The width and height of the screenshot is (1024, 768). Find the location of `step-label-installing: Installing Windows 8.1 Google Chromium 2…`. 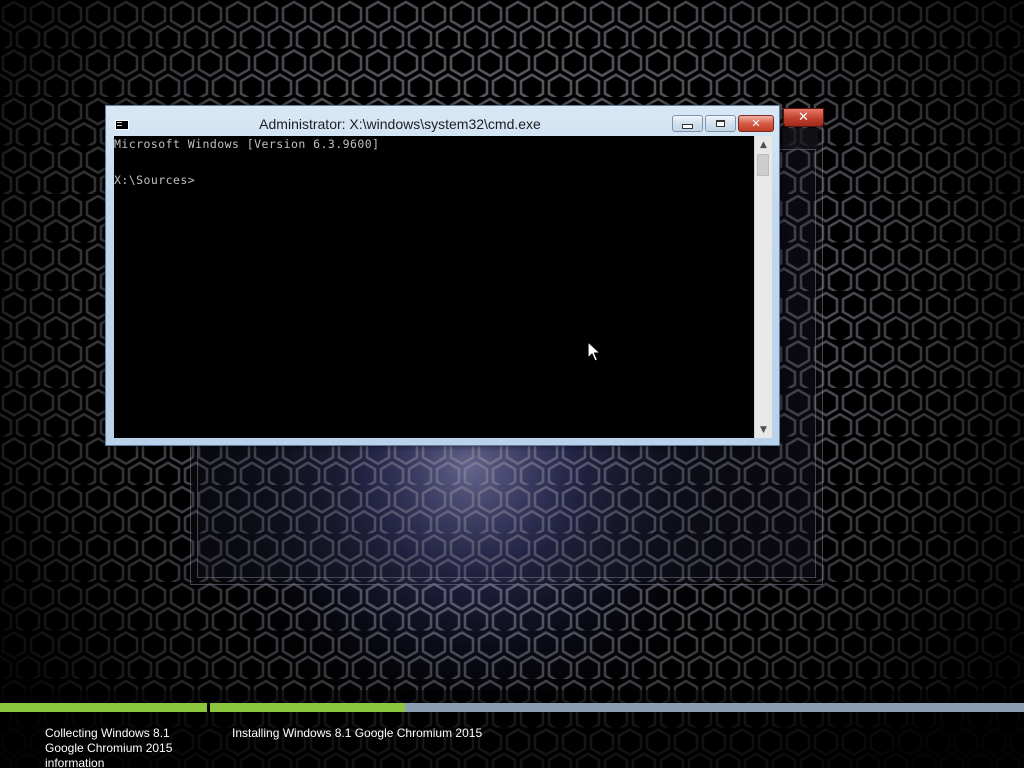

step-label-installing: Installing Windows 8.1 Google Chromium 2… is located at coordinates (357, 733).